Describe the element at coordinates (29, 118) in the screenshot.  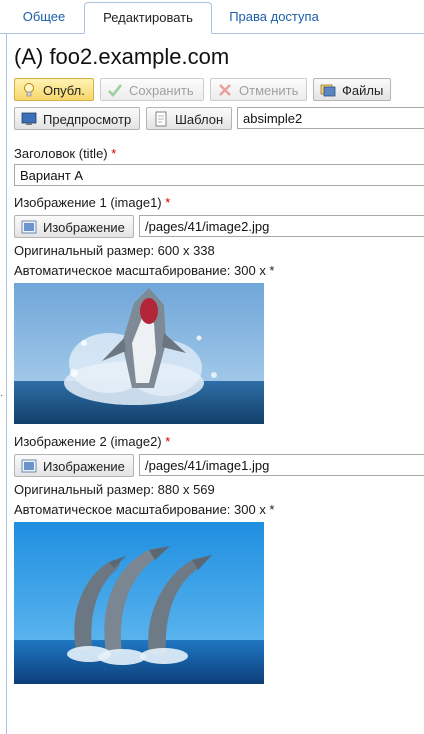
I see `monitor-icon` at that location.